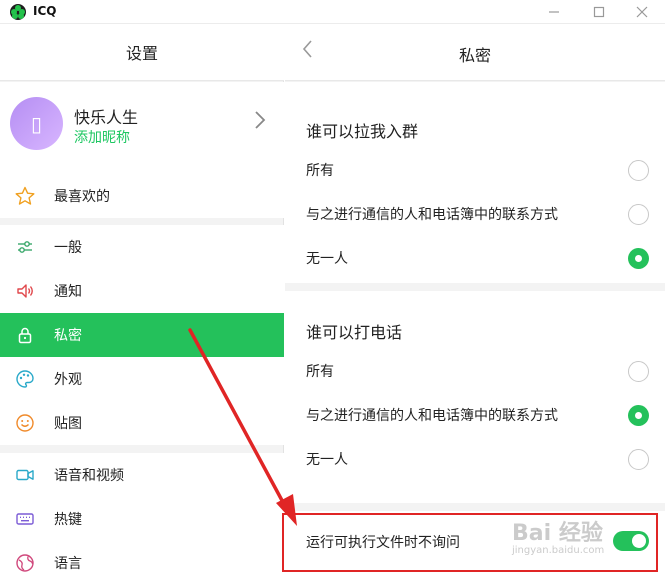  Describe the element at coordinates (45, 11) in the screenshot. I see `app-title: ICQ` at that location.